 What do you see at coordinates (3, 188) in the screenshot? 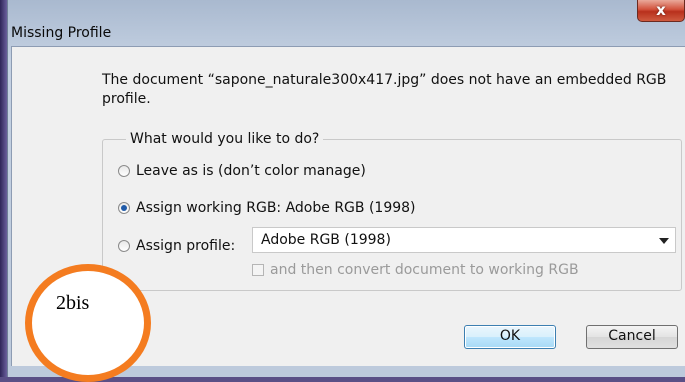
I see `desktop-edge` at bounding box center [3, 188].